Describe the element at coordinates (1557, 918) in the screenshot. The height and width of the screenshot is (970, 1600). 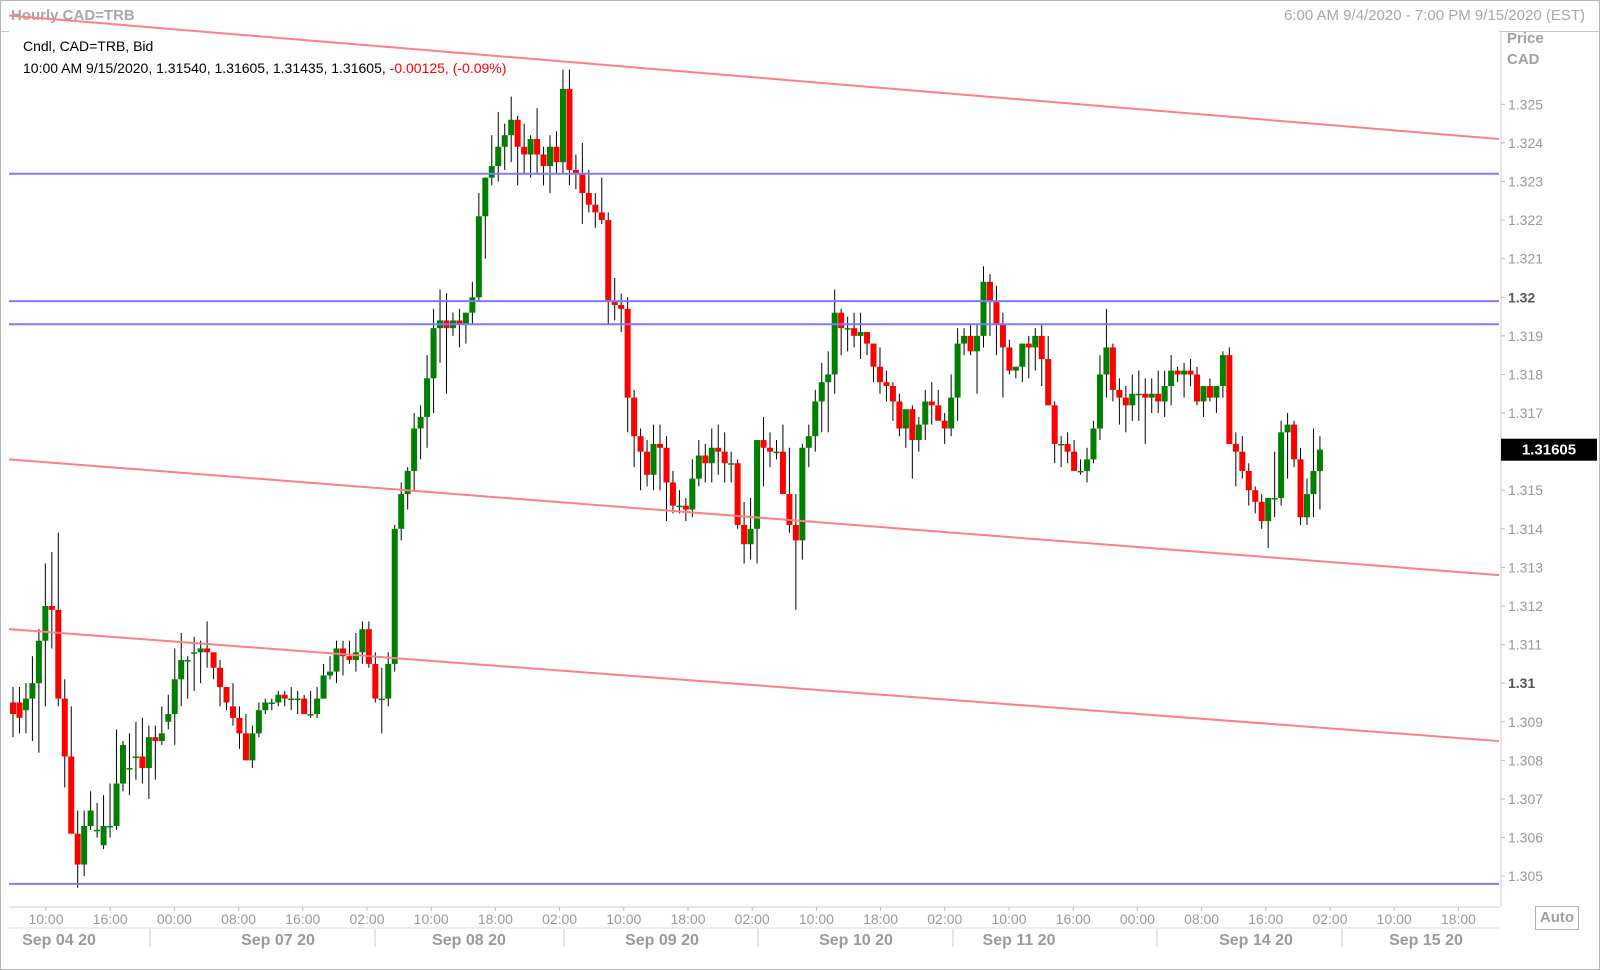
I see `auto-scale-button: Auto` at that location.